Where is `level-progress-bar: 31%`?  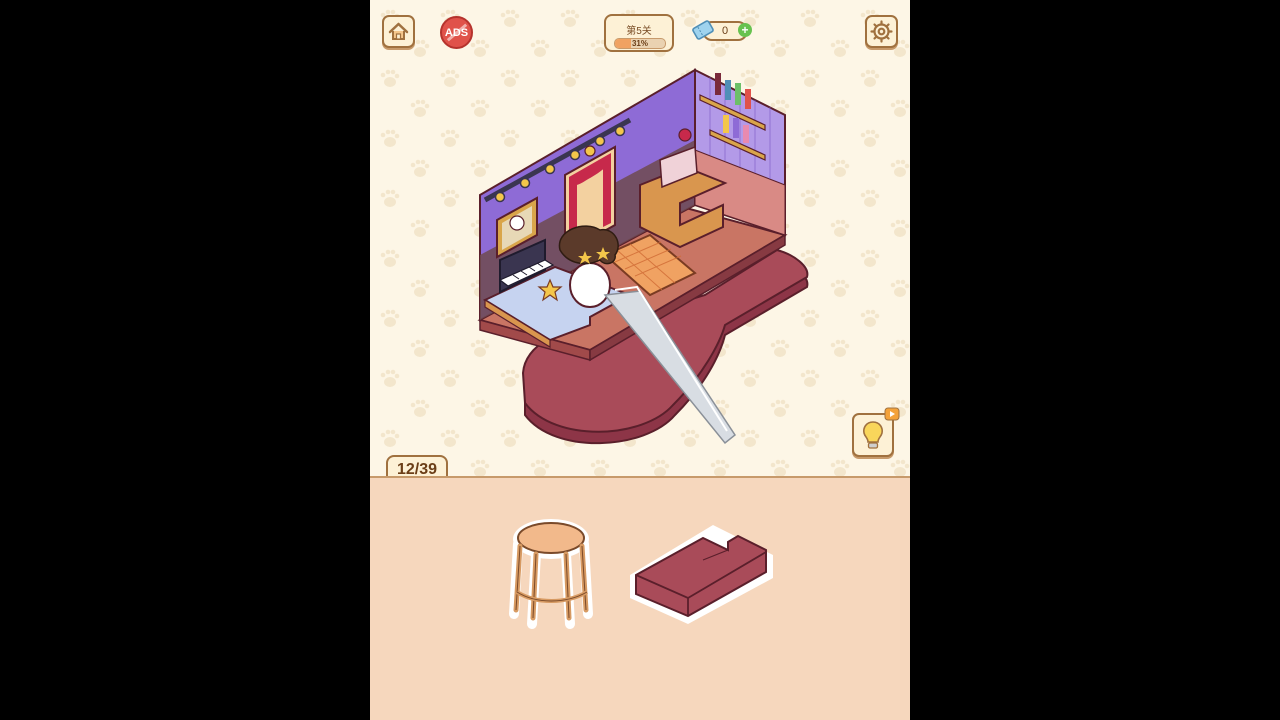 level-progress-bar: 31% is located at coordinates (640, 43).